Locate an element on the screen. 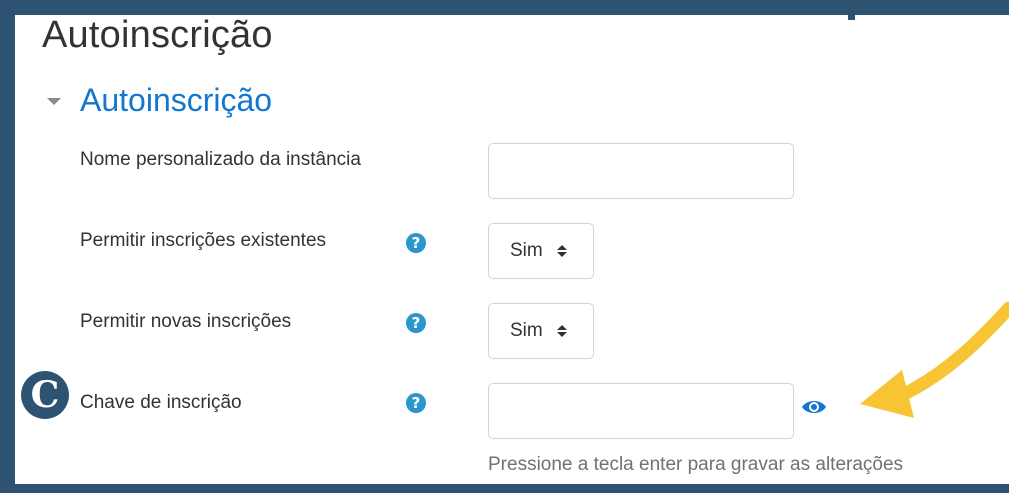 Image resolution: width=1009 pixels, height=493 pixels. section-title: Autoinscrição is located at coordinates (176, 100).